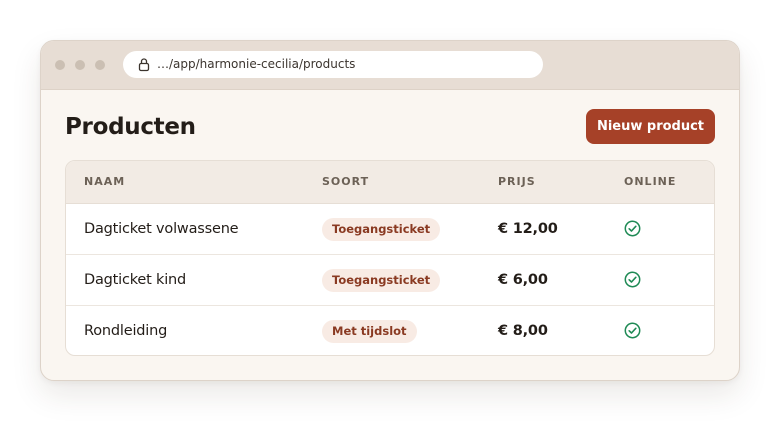 The image size is (780, 422). I want to click on maximize-dot, so click(100, 65).